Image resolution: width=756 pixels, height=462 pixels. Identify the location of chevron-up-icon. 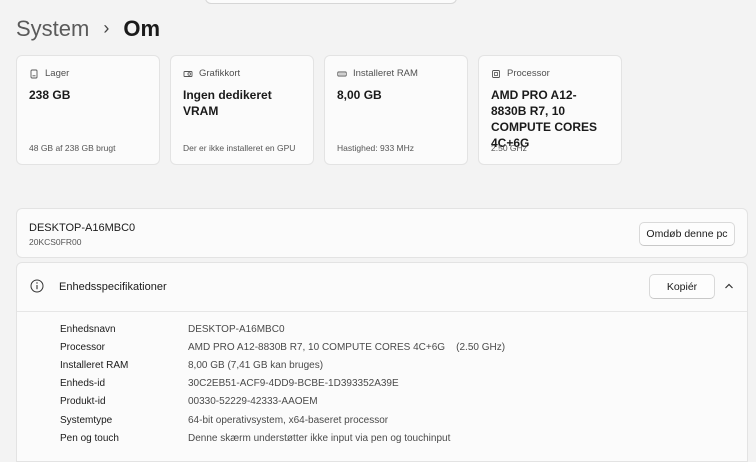
(729, 286).